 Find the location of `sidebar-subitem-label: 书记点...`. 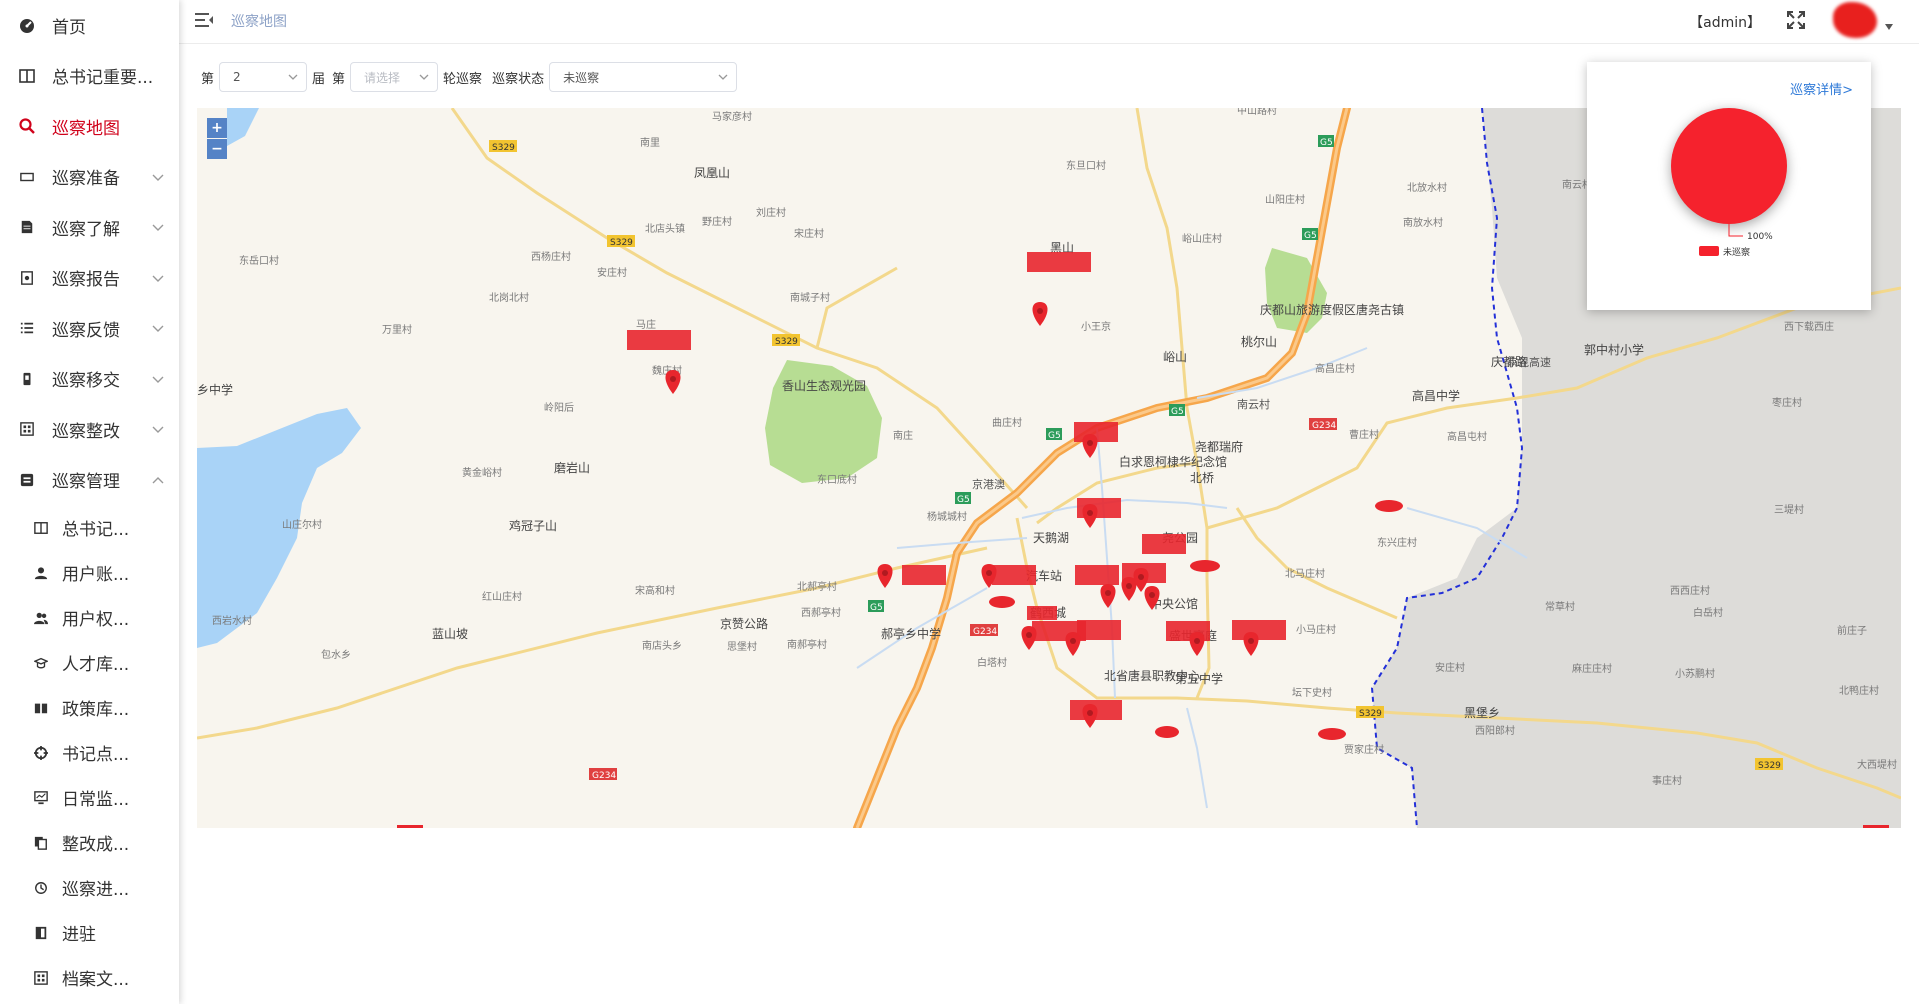

sidebar-subitem-label: 书记点... is located at coordinates (96, 755).